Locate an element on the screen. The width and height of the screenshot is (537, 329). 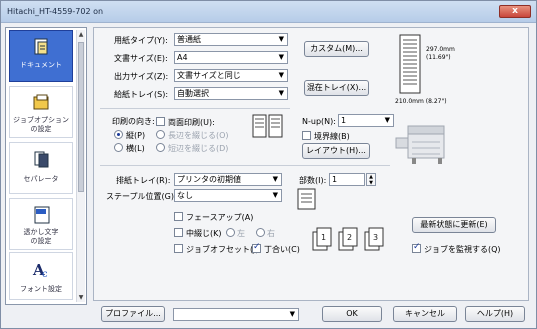
monitor-job-checkbox is located at coordinates (416, 247).